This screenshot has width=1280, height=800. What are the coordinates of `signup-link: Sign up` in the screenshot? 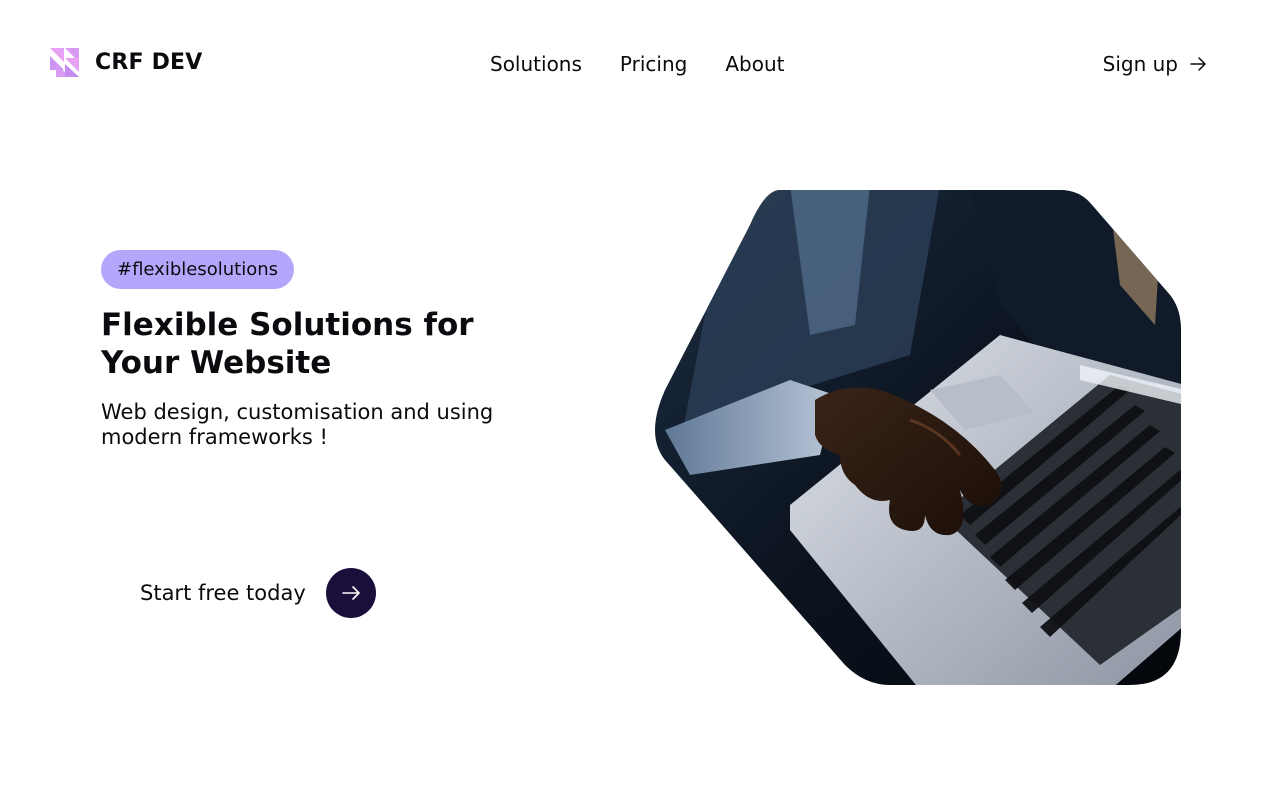 It's located at (1155, 64).